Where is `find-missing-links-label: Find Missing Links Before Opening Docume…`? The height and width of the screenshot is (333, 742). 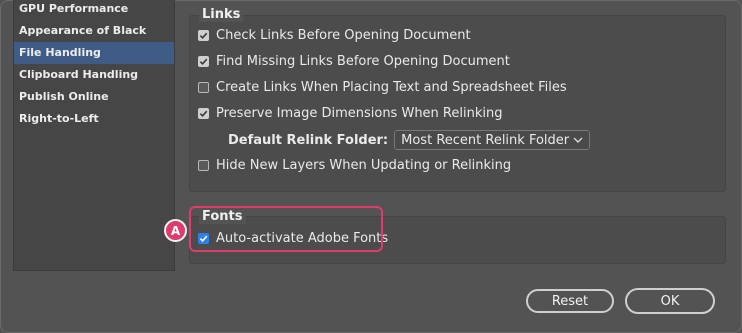 find-missing-links-label: Find Missing Links Before Opening Docume… is located at coordinates (363, 61).